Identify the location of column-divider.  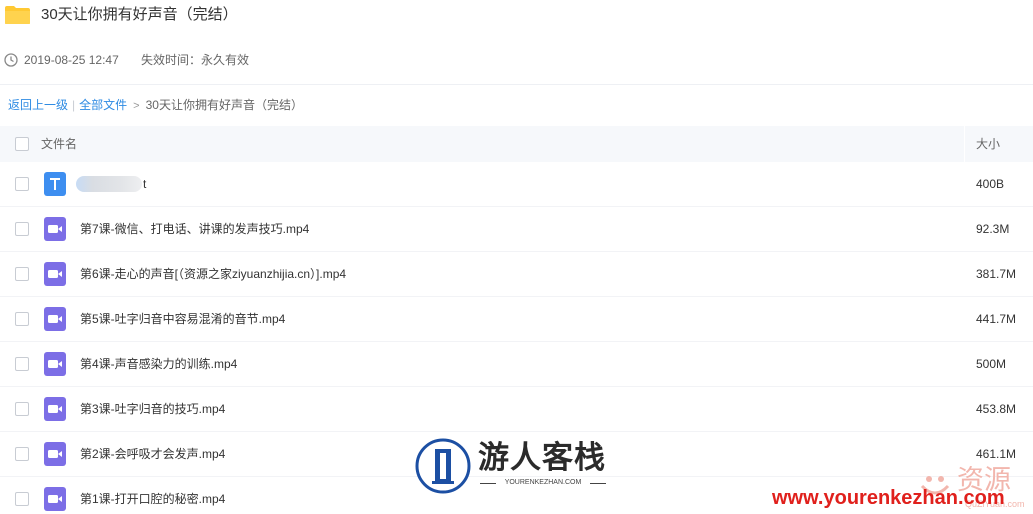
(964, 144).